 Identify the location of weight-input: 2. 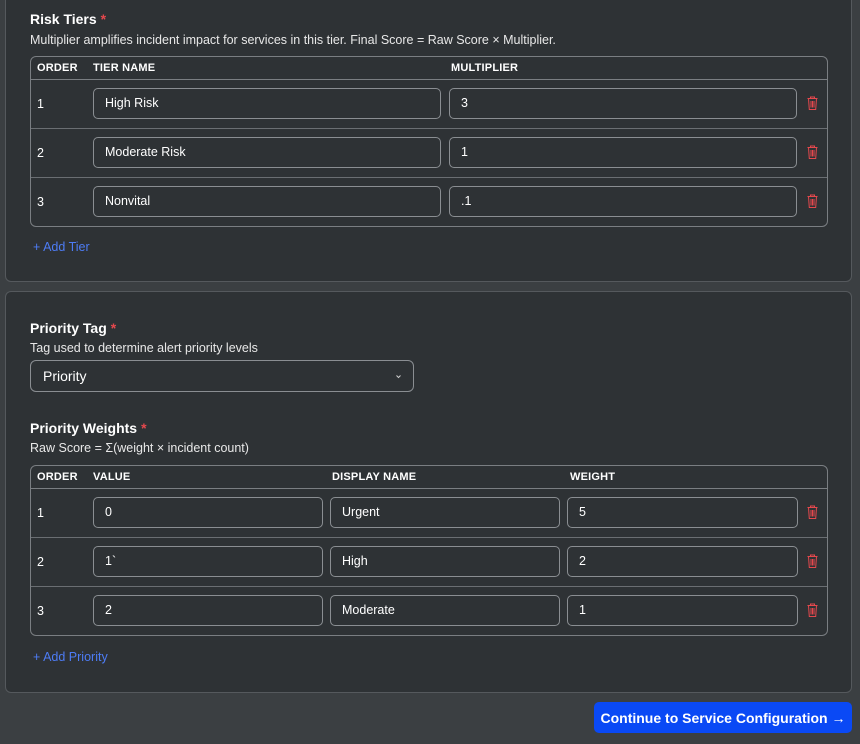
(682, 561).